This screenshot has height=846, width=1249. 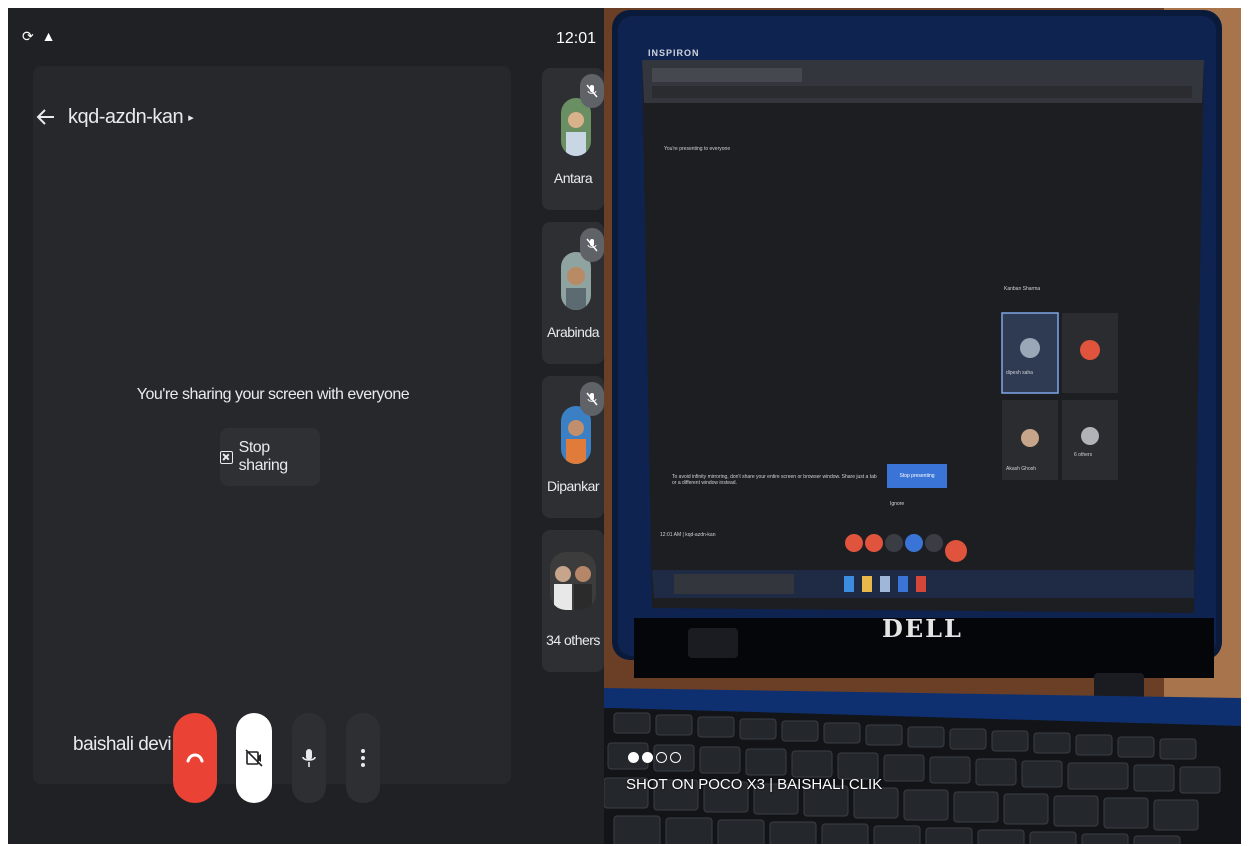 I want to click on sharing-message: You're sharing your screen with everyone, so click(x=273, y=394).